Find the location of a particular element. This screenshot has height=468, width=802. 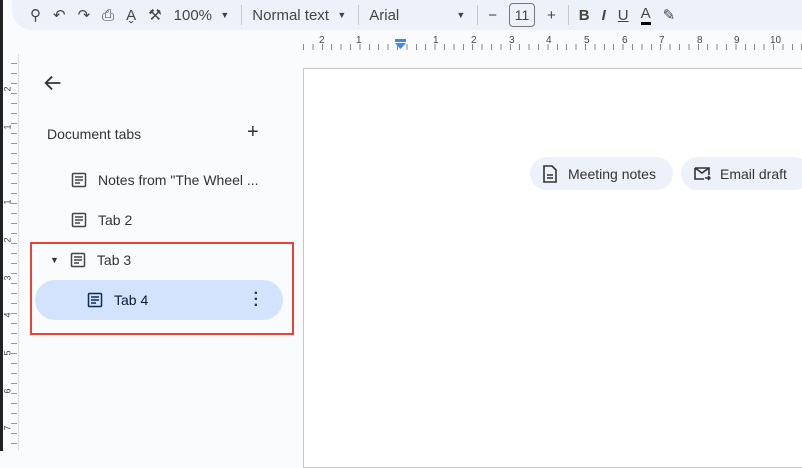

tab-item-tab-2: Tab 2 is located at coordinates (101, 220).